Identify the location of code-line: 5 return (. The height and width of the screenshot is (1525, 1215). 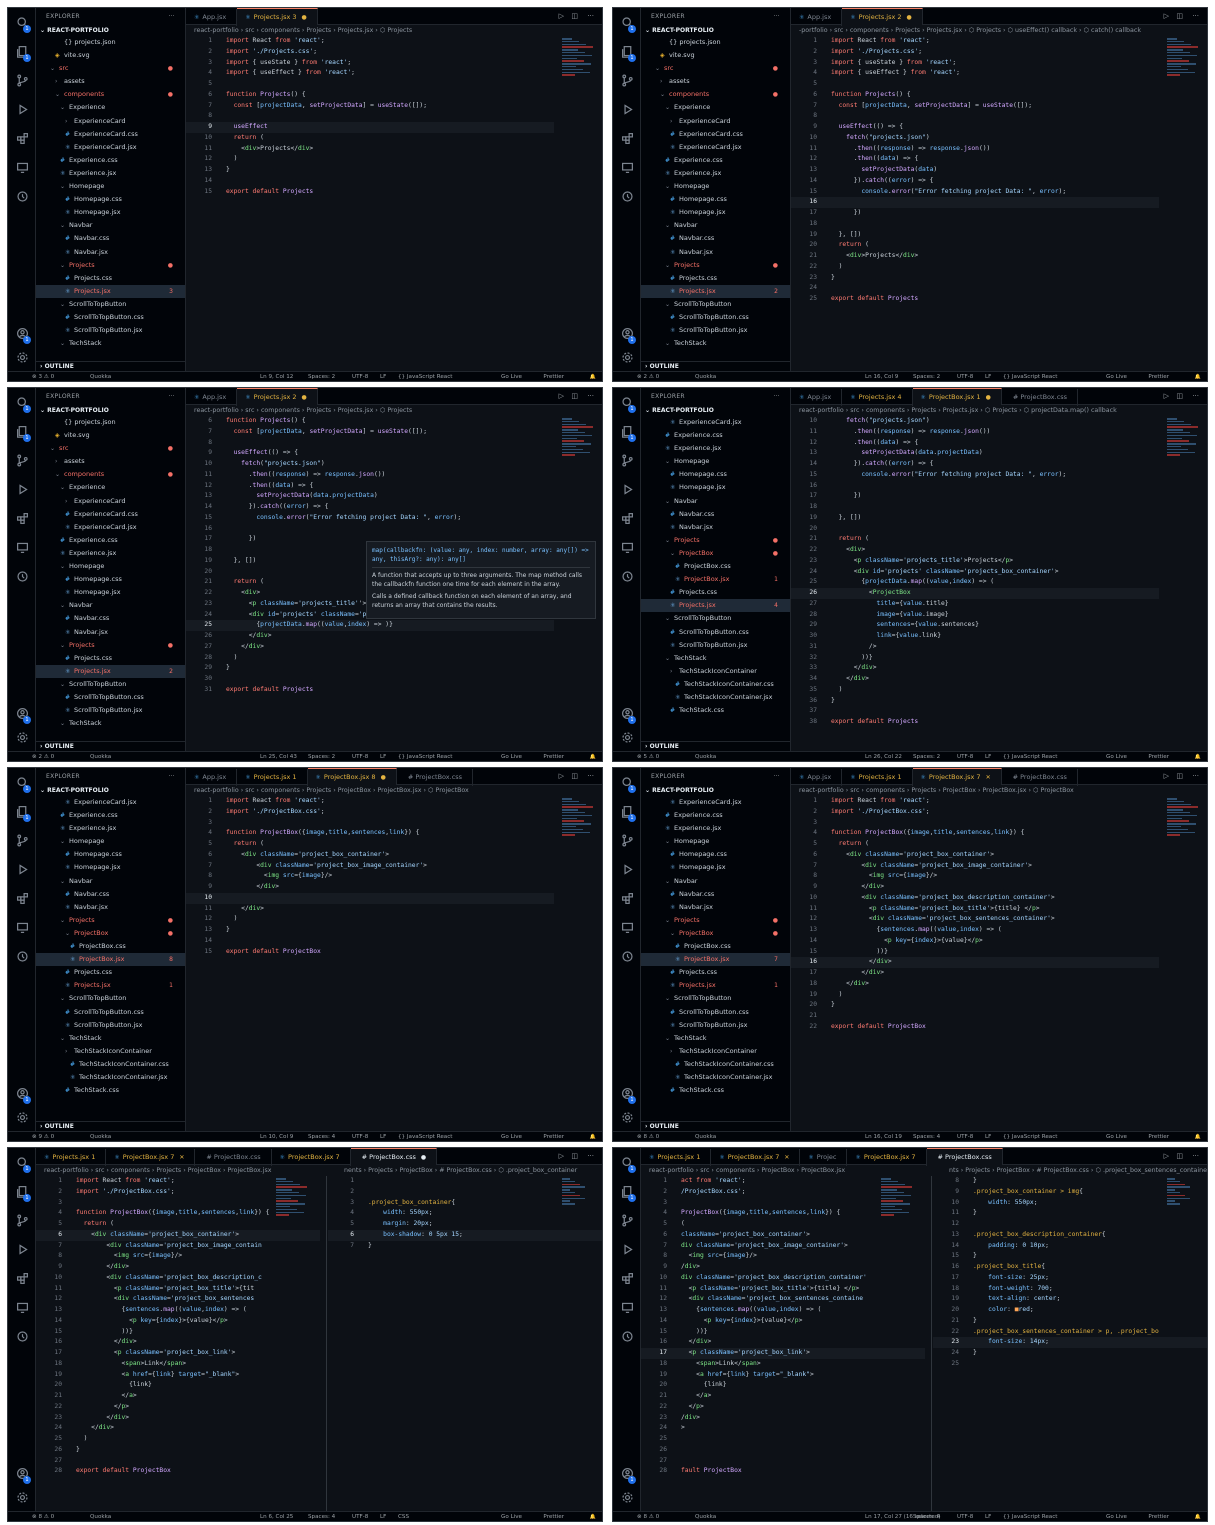
(178, 1224).